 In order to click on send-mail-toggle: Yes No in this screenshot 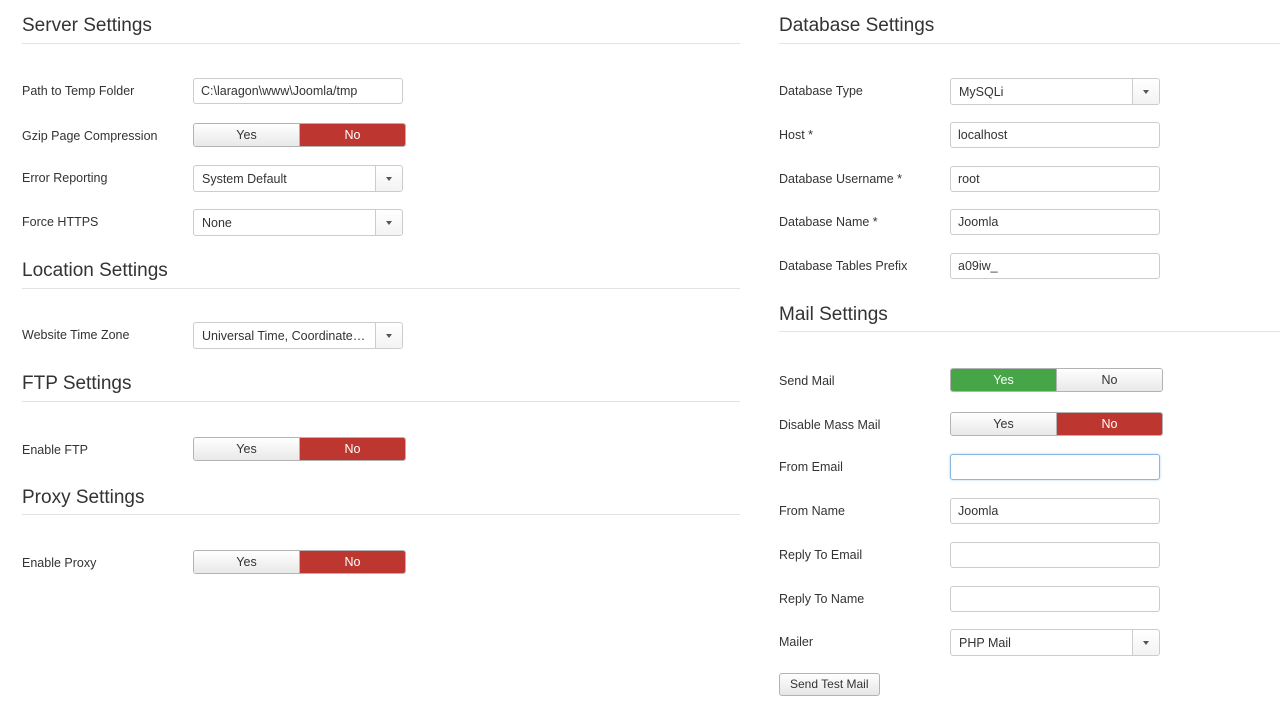, I will do `click(1056, 380)`.